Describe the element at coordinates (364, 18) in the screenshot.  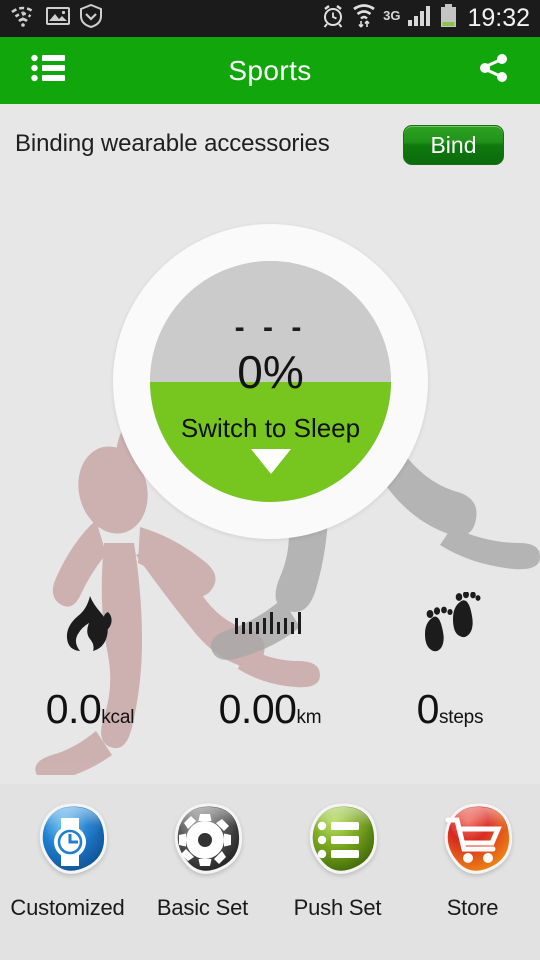
I see `wifi-transfer-icon` at that location.